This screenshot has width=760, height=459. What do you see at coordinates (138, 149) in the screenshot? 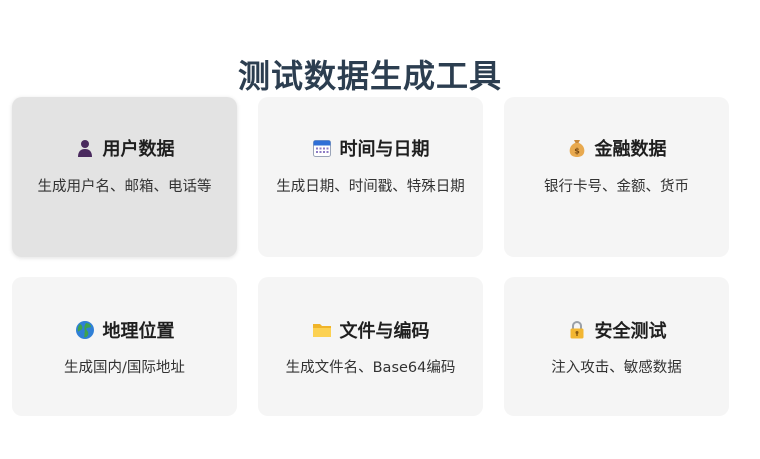
I see `card-title: 用户数据` at bounding box center [138, 149].